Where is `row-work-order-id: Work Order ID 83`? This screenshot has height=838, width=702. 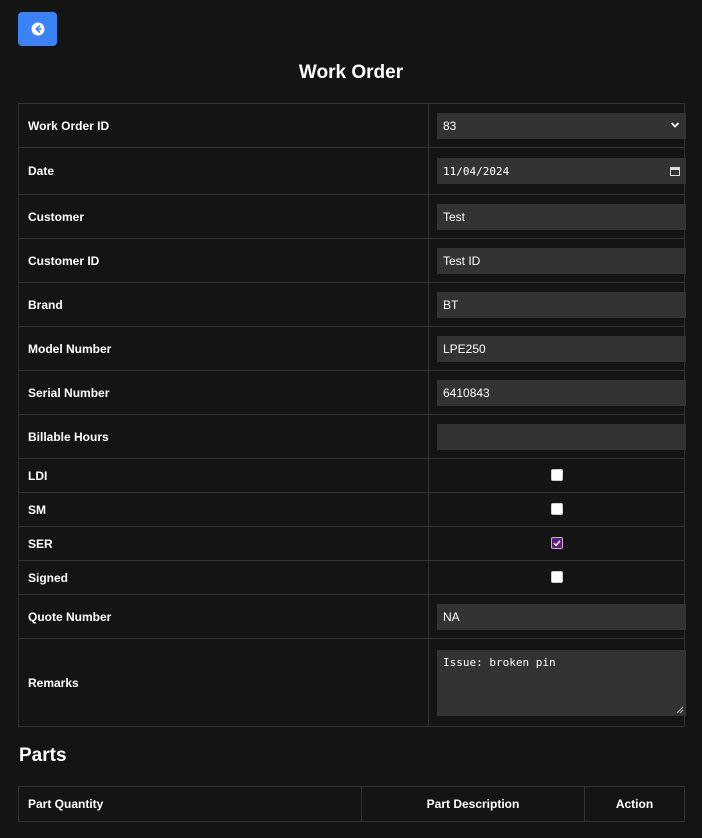
row-work-order-id: Work Order ID 83 is located at coordinates (352, 125).